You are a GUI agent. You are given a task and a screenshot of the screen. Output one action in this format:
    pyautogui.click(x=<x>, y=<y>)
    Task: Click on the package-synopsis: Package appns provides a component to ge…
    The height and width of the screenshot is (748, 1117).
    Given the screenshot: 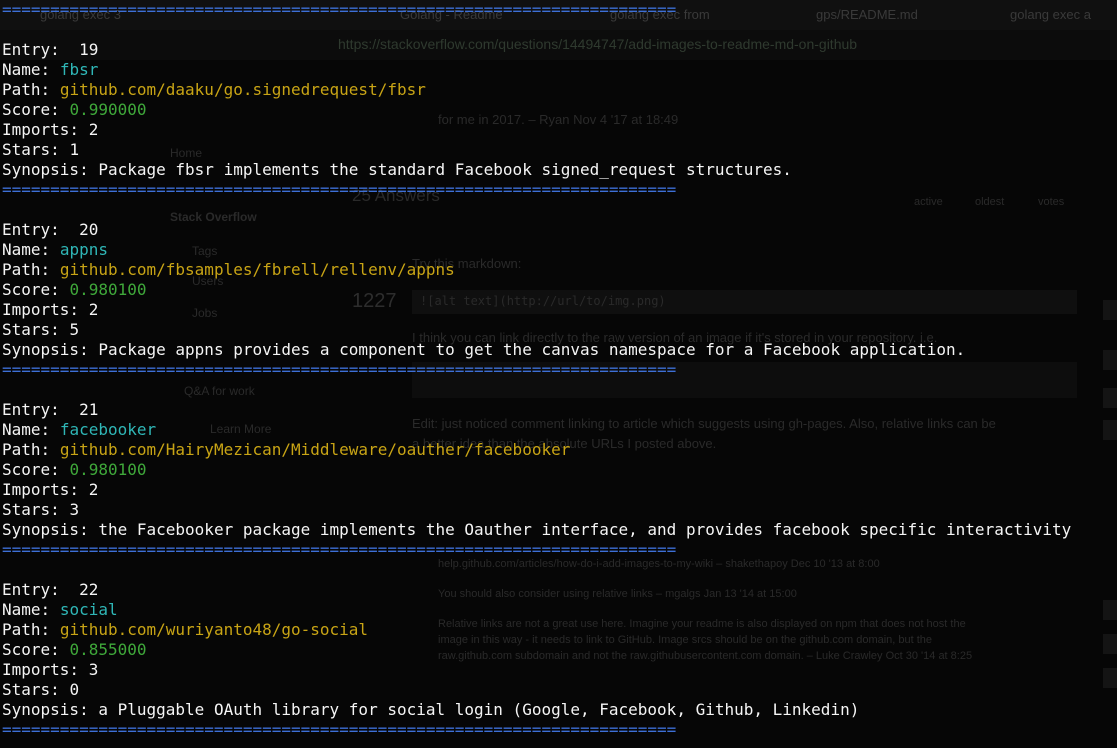 What is the action you would take?
    pyautogui.click(x=532, y=349)
    